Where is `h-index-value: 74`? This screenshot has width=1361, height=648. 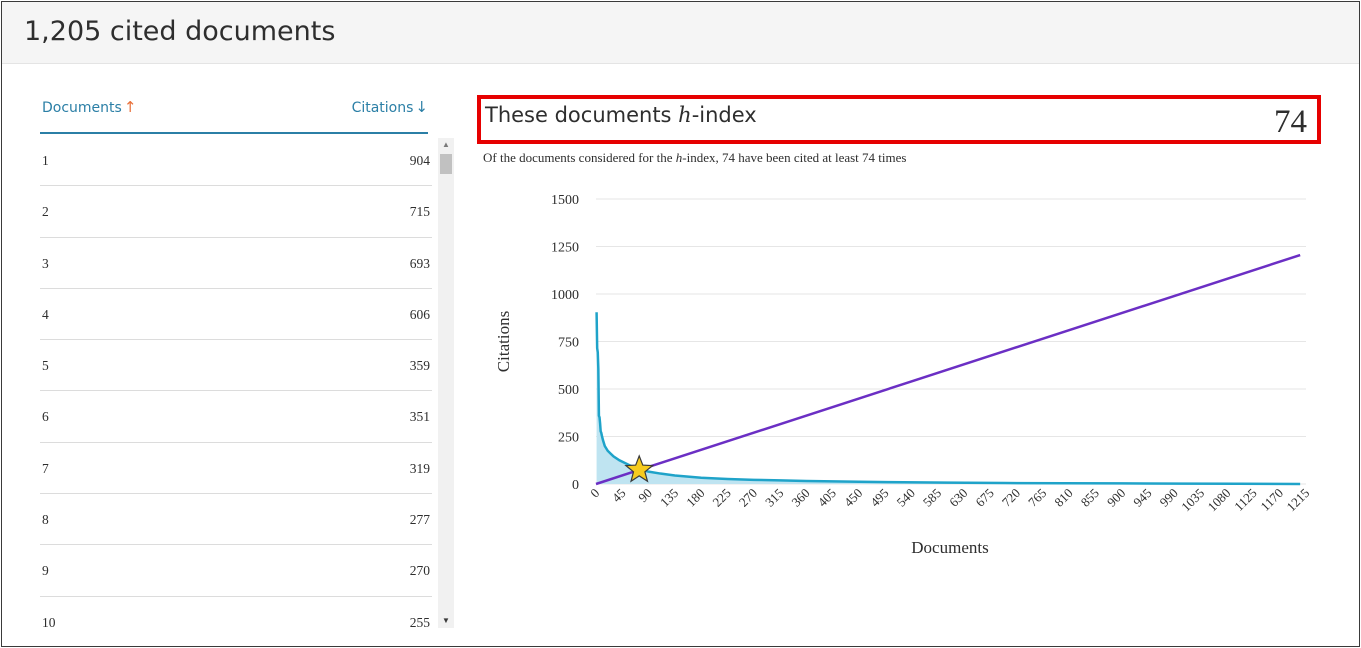 h-index-value: 74 is located at coordinates (1290, 122).